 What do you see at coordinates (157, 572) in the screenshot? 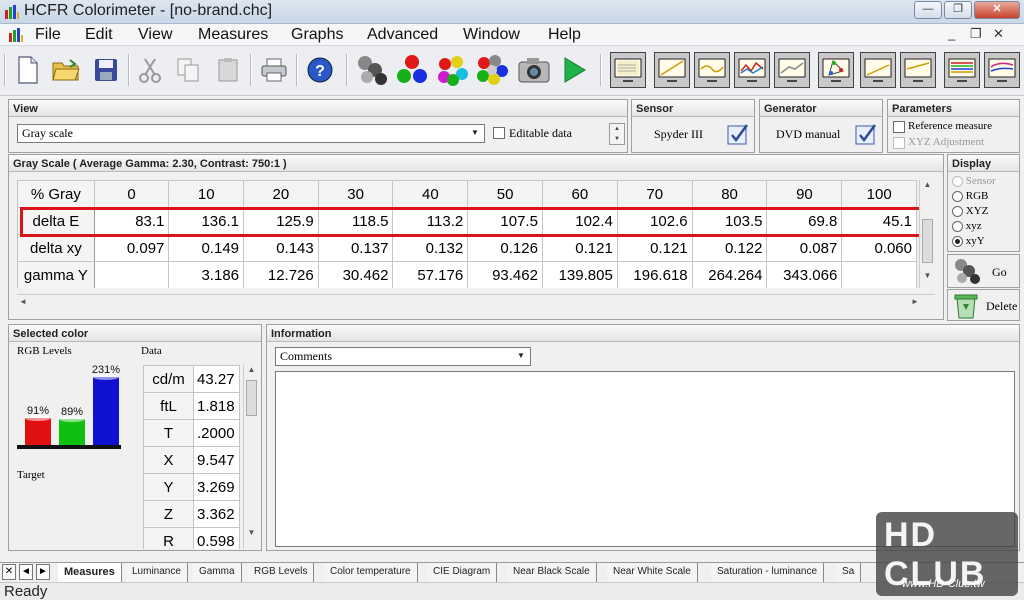
I see `tab-luminance: Luminance` at bounding box center [157, 572].